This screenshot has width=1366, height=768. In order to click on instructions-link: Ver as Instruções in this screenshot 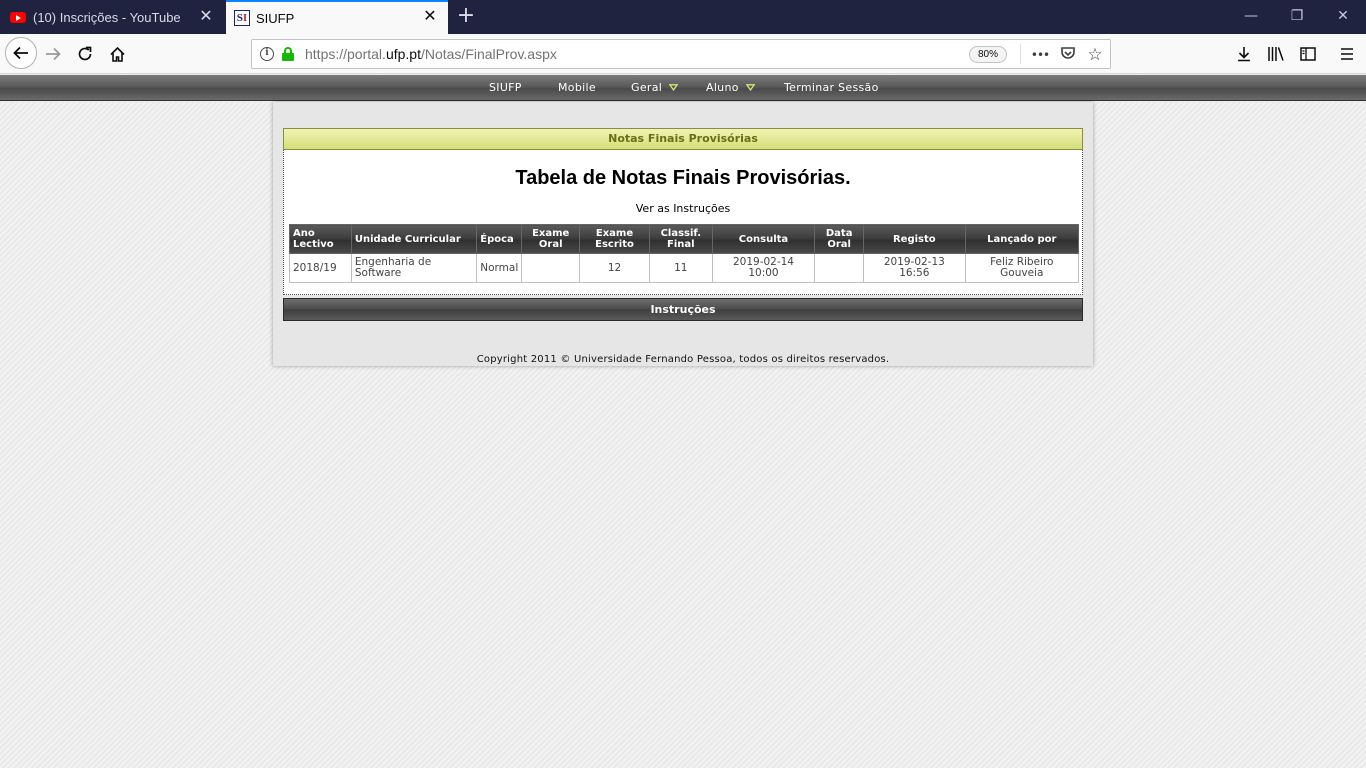, I will do `click(683, 208)`.